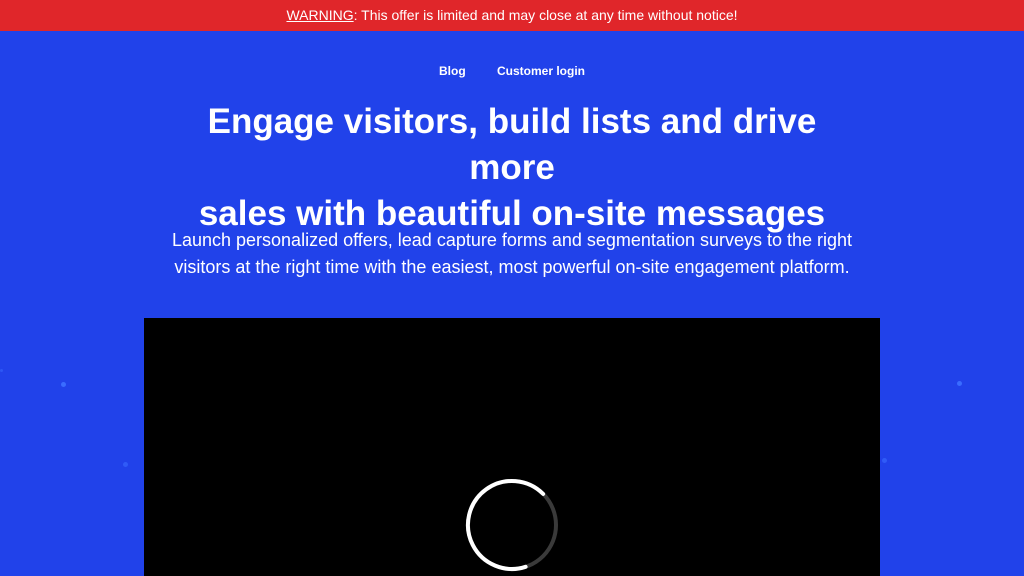 The image size is (1024, 576). Describe the element at coordinates (541, 71) in the screenshot. I see `nav-link-customer-login: Customer login` at that location.